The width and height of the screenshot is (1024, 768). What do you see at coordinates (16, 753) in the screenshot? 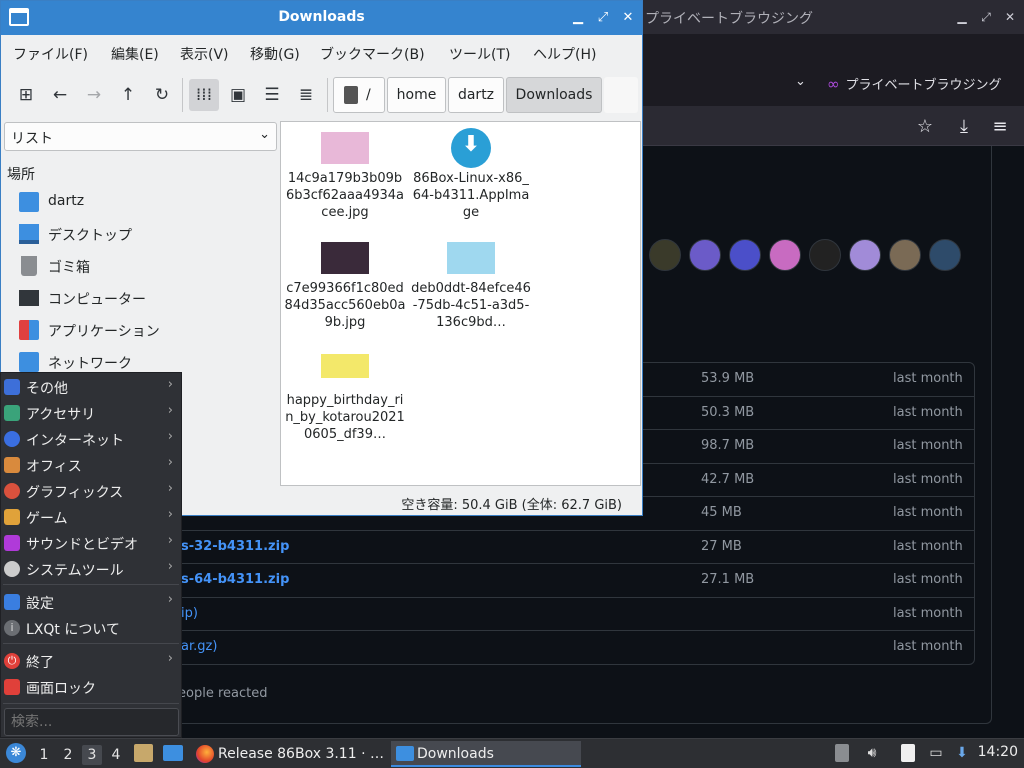
I see `lxqt-start-menu-icon: ❋` at bounding box center [16, 753].